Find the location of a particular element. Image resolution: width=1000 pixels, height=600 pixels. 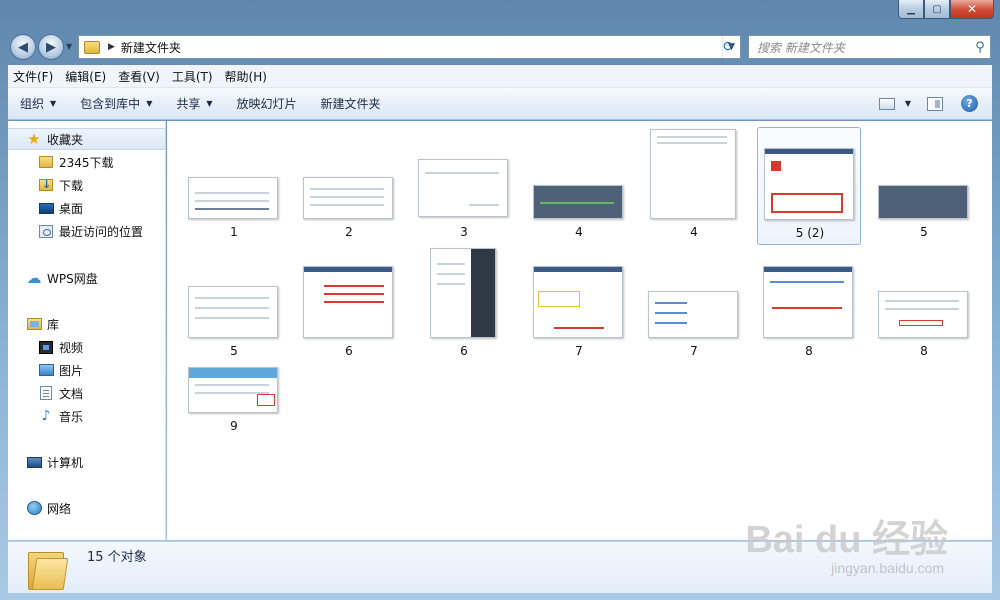

refresh-button: ⟳ is located at coordinates (729, 47).